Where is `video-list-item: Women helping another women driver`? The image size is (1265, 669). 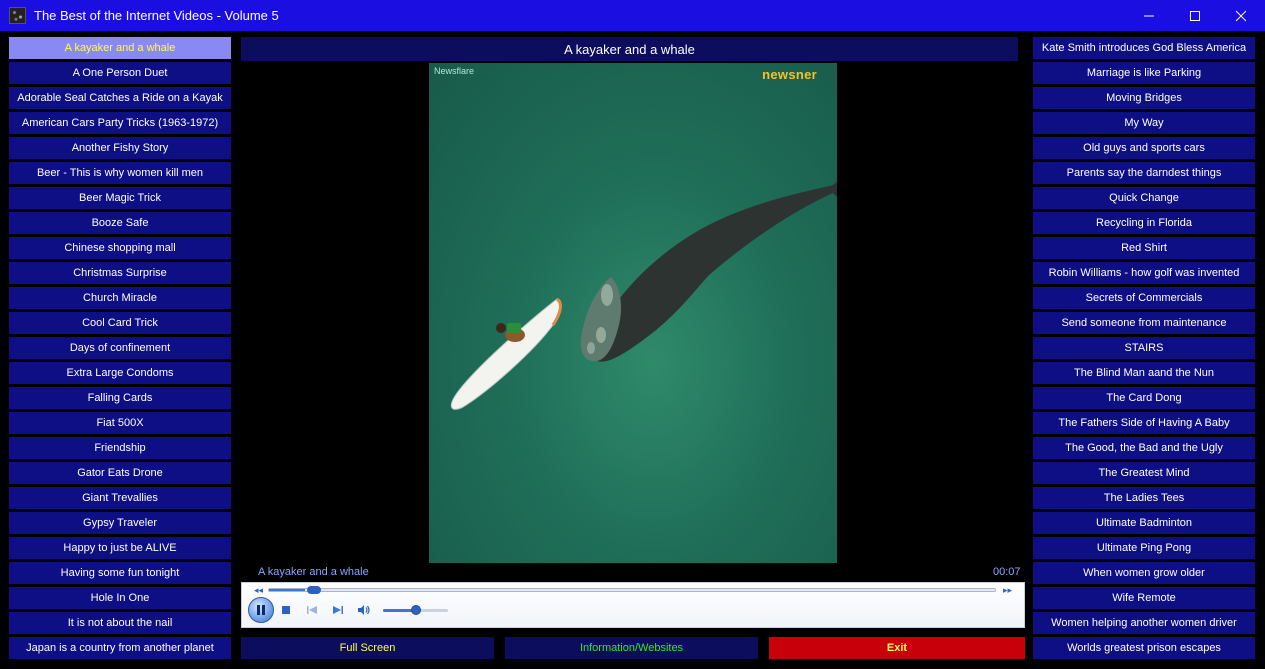
video-list-item: Women helping another women driver is located at coordinates (1144, 623).